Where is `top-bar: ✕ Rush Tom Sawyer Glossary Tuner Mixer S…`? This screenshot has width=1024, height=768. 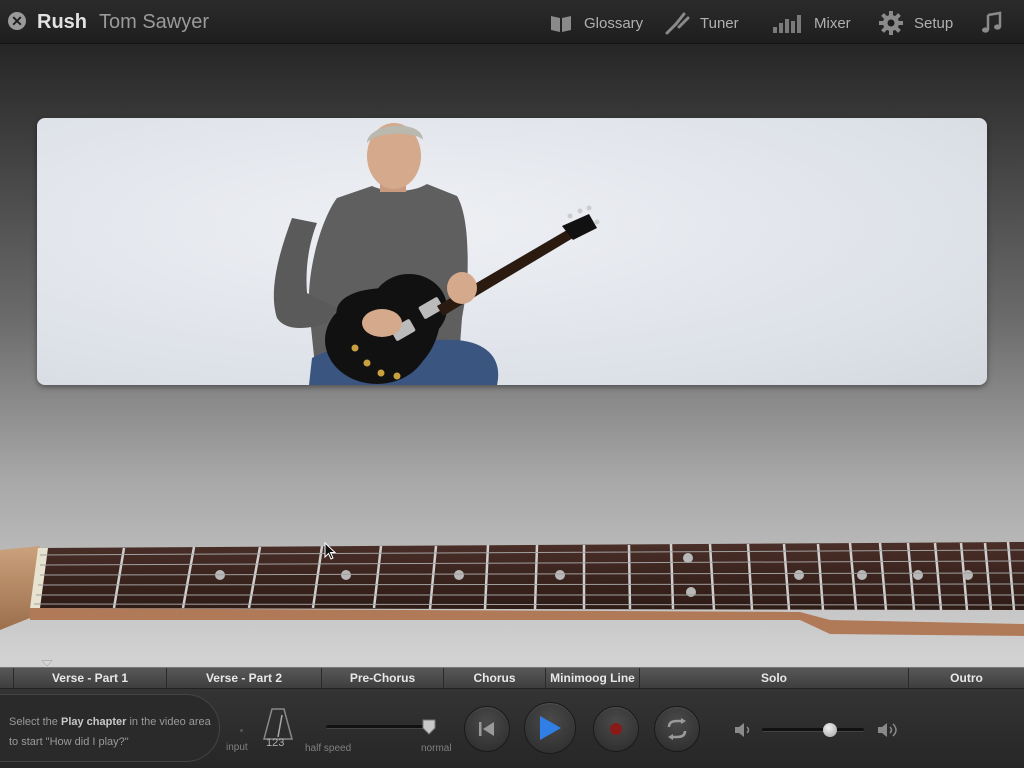
top-bar: ✕ Rush Tom Sawyer Glossary Tuner Mixer S… is located at coordinates (512, 22).